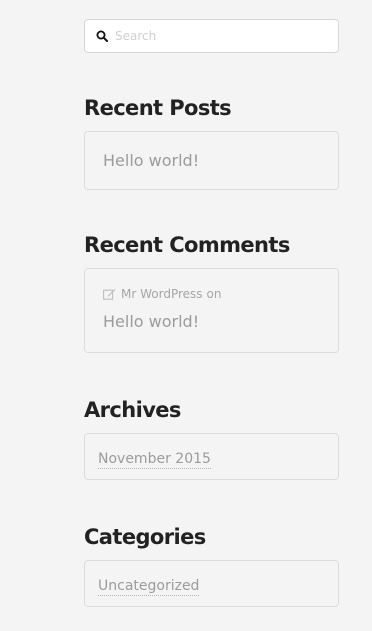 Image resolution: width=372 pixels, height=631 pixels. I want to click on archives-title: Archives, so click(132, 410).